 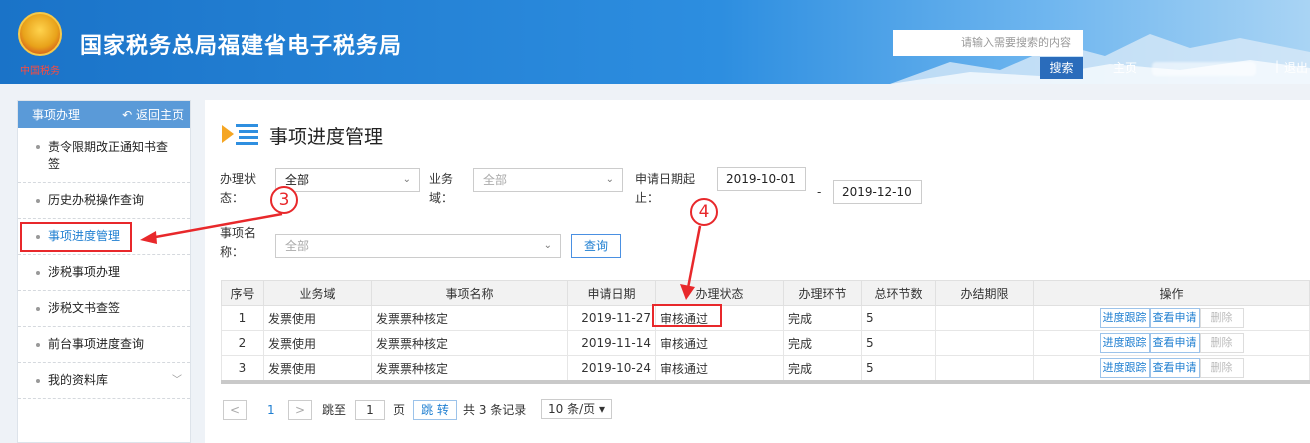 What do you see at coordinates (596, 246) in the screenshot?
I see `query-button: 查询` at bounding box center [596, 246].